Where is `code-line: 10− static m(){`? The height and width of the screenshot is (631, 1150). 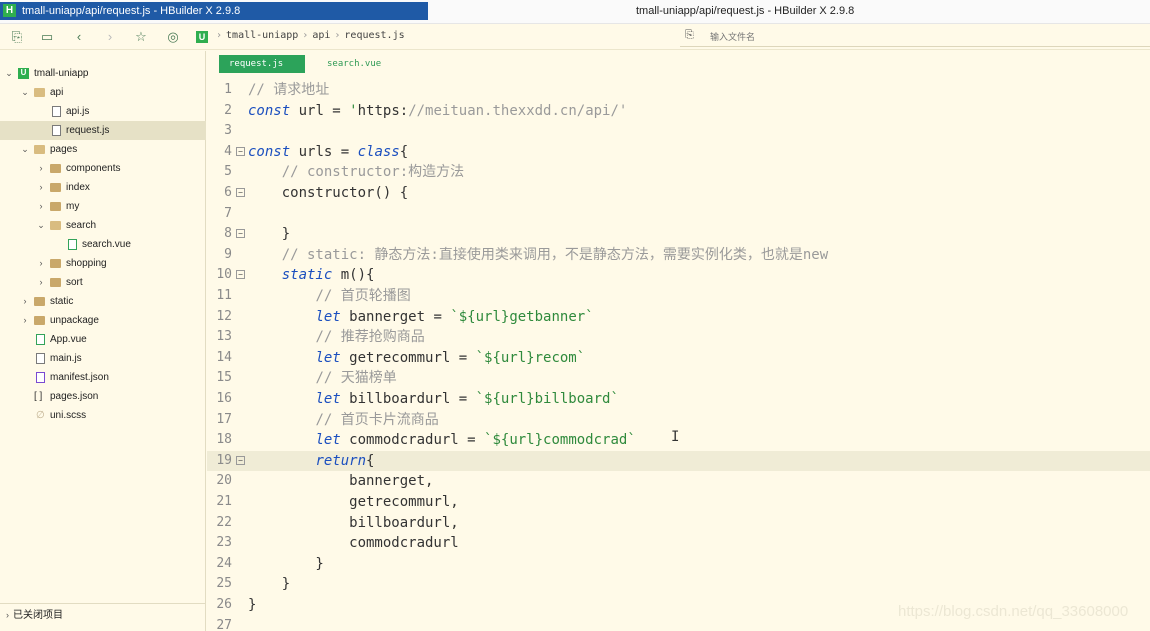 code-line: 10− static m(){ is located at coordinates (678, 275).